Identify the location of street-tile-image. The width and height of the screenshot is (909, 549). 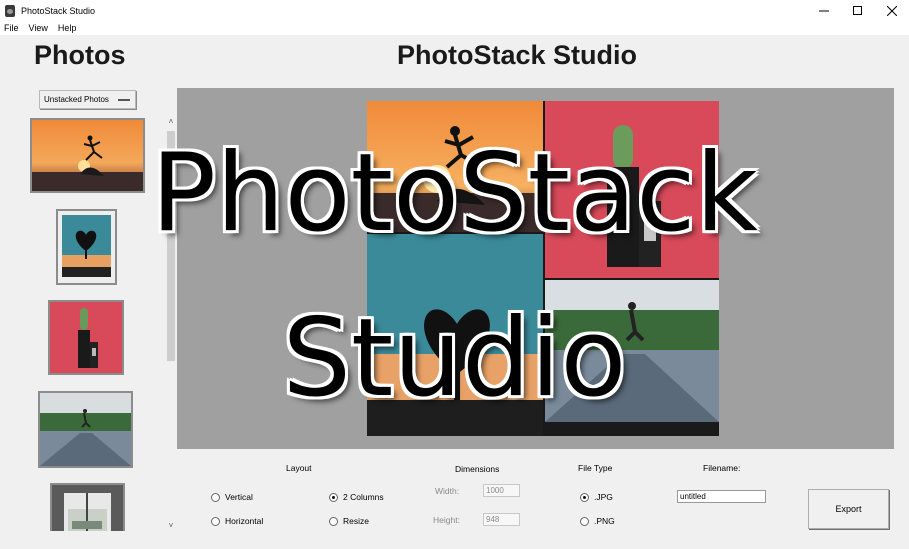
(632, 351).